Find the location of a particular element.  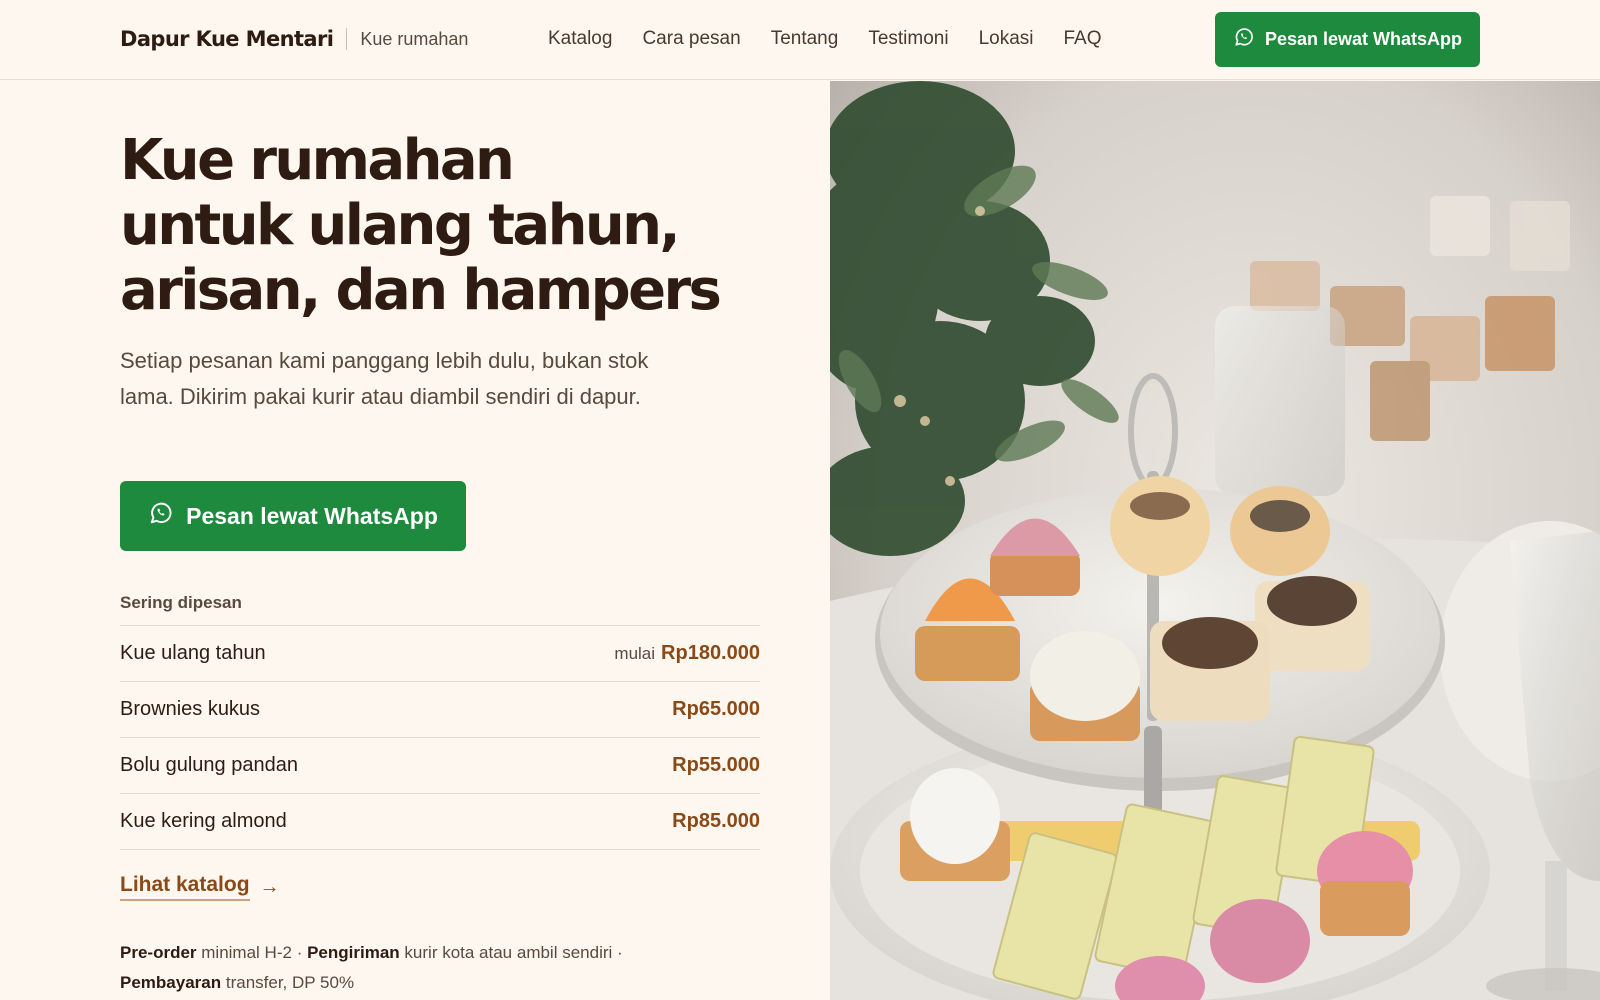

item-price: Rp180.000 is located at coordinates (710, 653).